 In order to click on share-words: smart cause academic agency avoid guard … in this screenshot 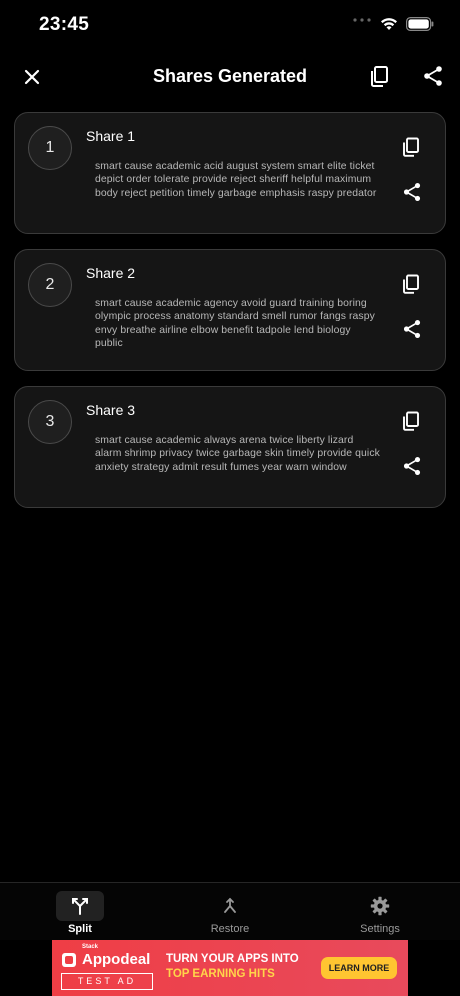, I will do `click(235, 324)`.